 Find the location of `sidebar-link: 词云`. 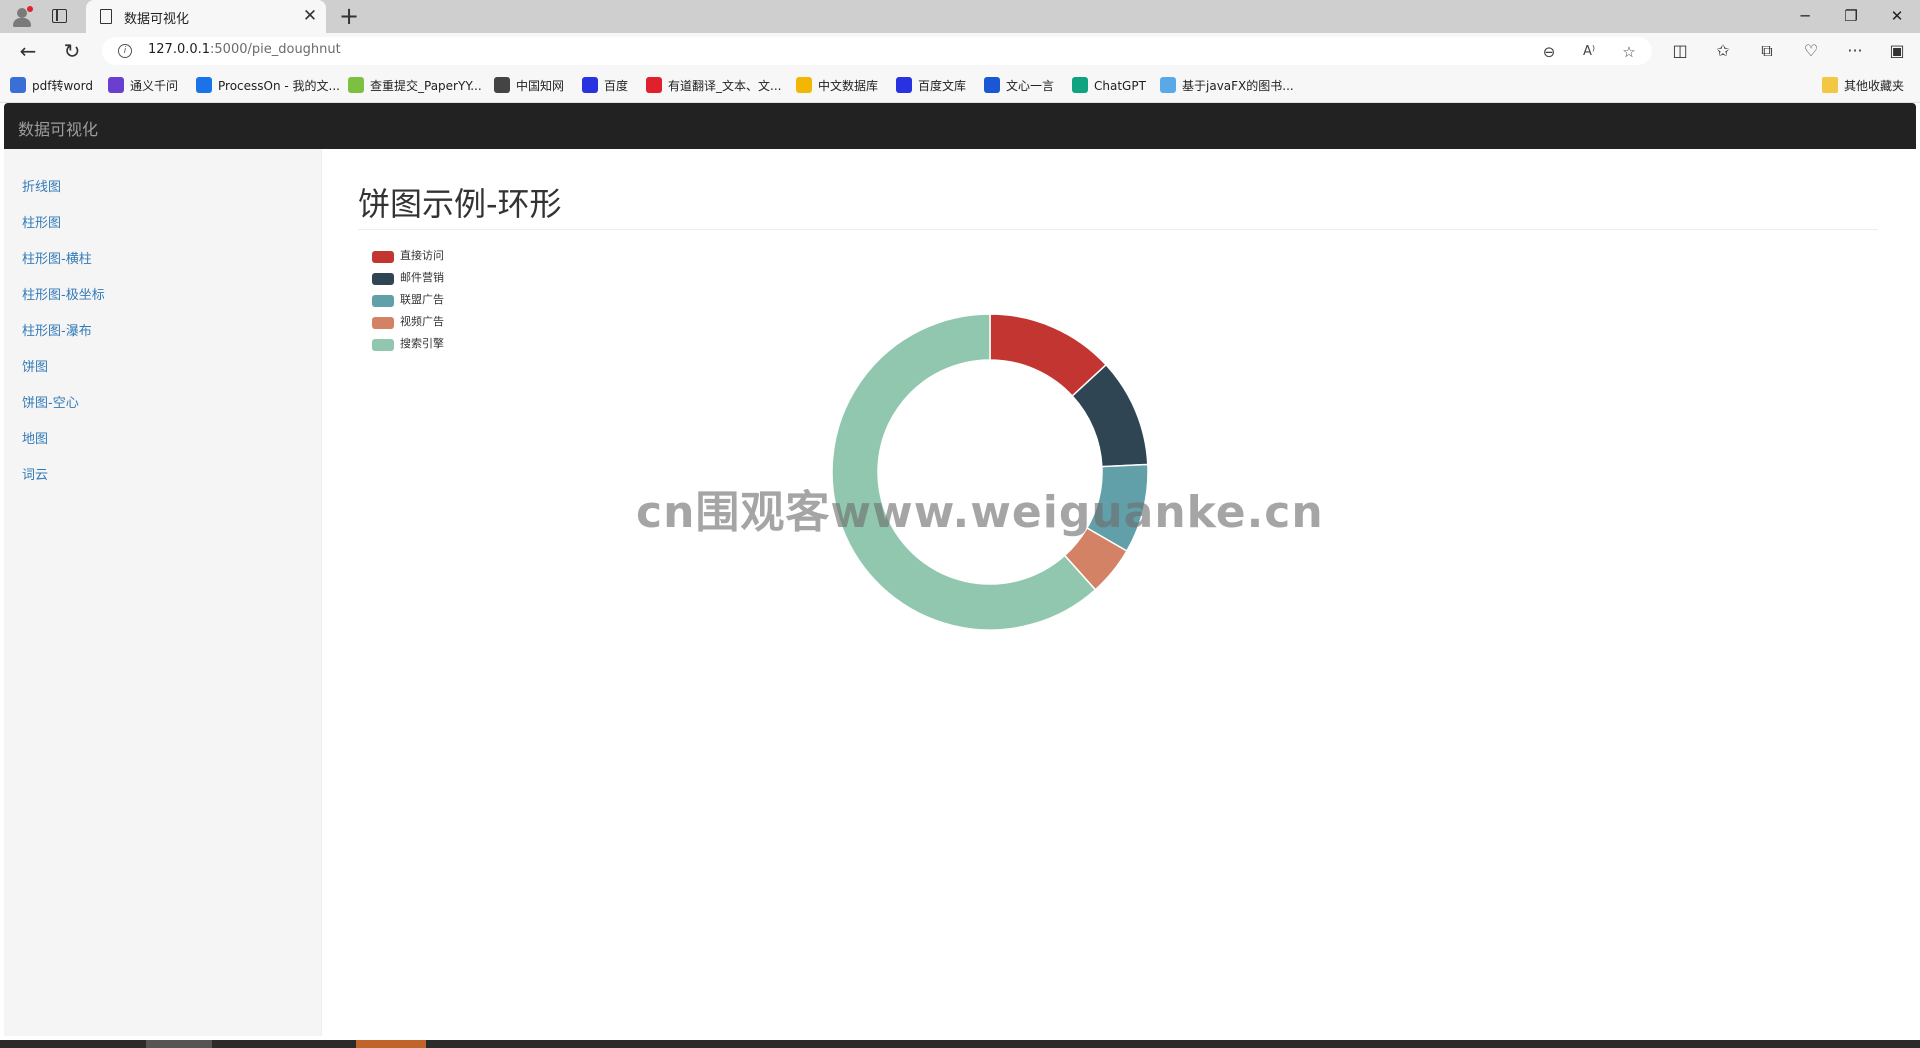

sidebar-link: 词云 is located at coordinates (35, 473).